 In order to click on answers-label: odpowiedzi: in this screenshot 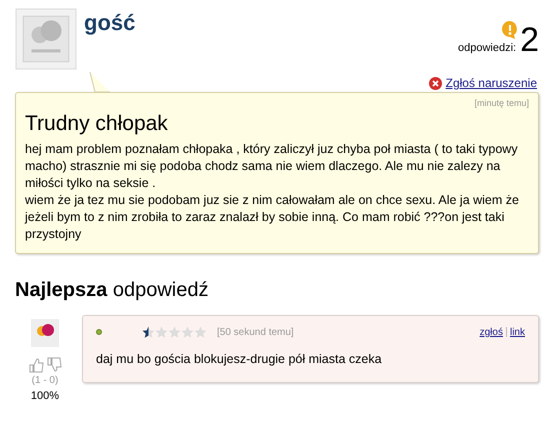, I will do `click(487, 48)`.